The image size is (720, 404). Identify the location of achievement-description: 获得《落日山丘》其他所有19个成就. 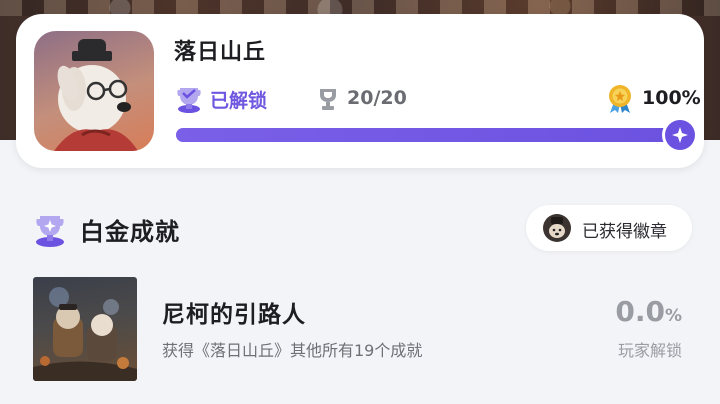
(292, 350).